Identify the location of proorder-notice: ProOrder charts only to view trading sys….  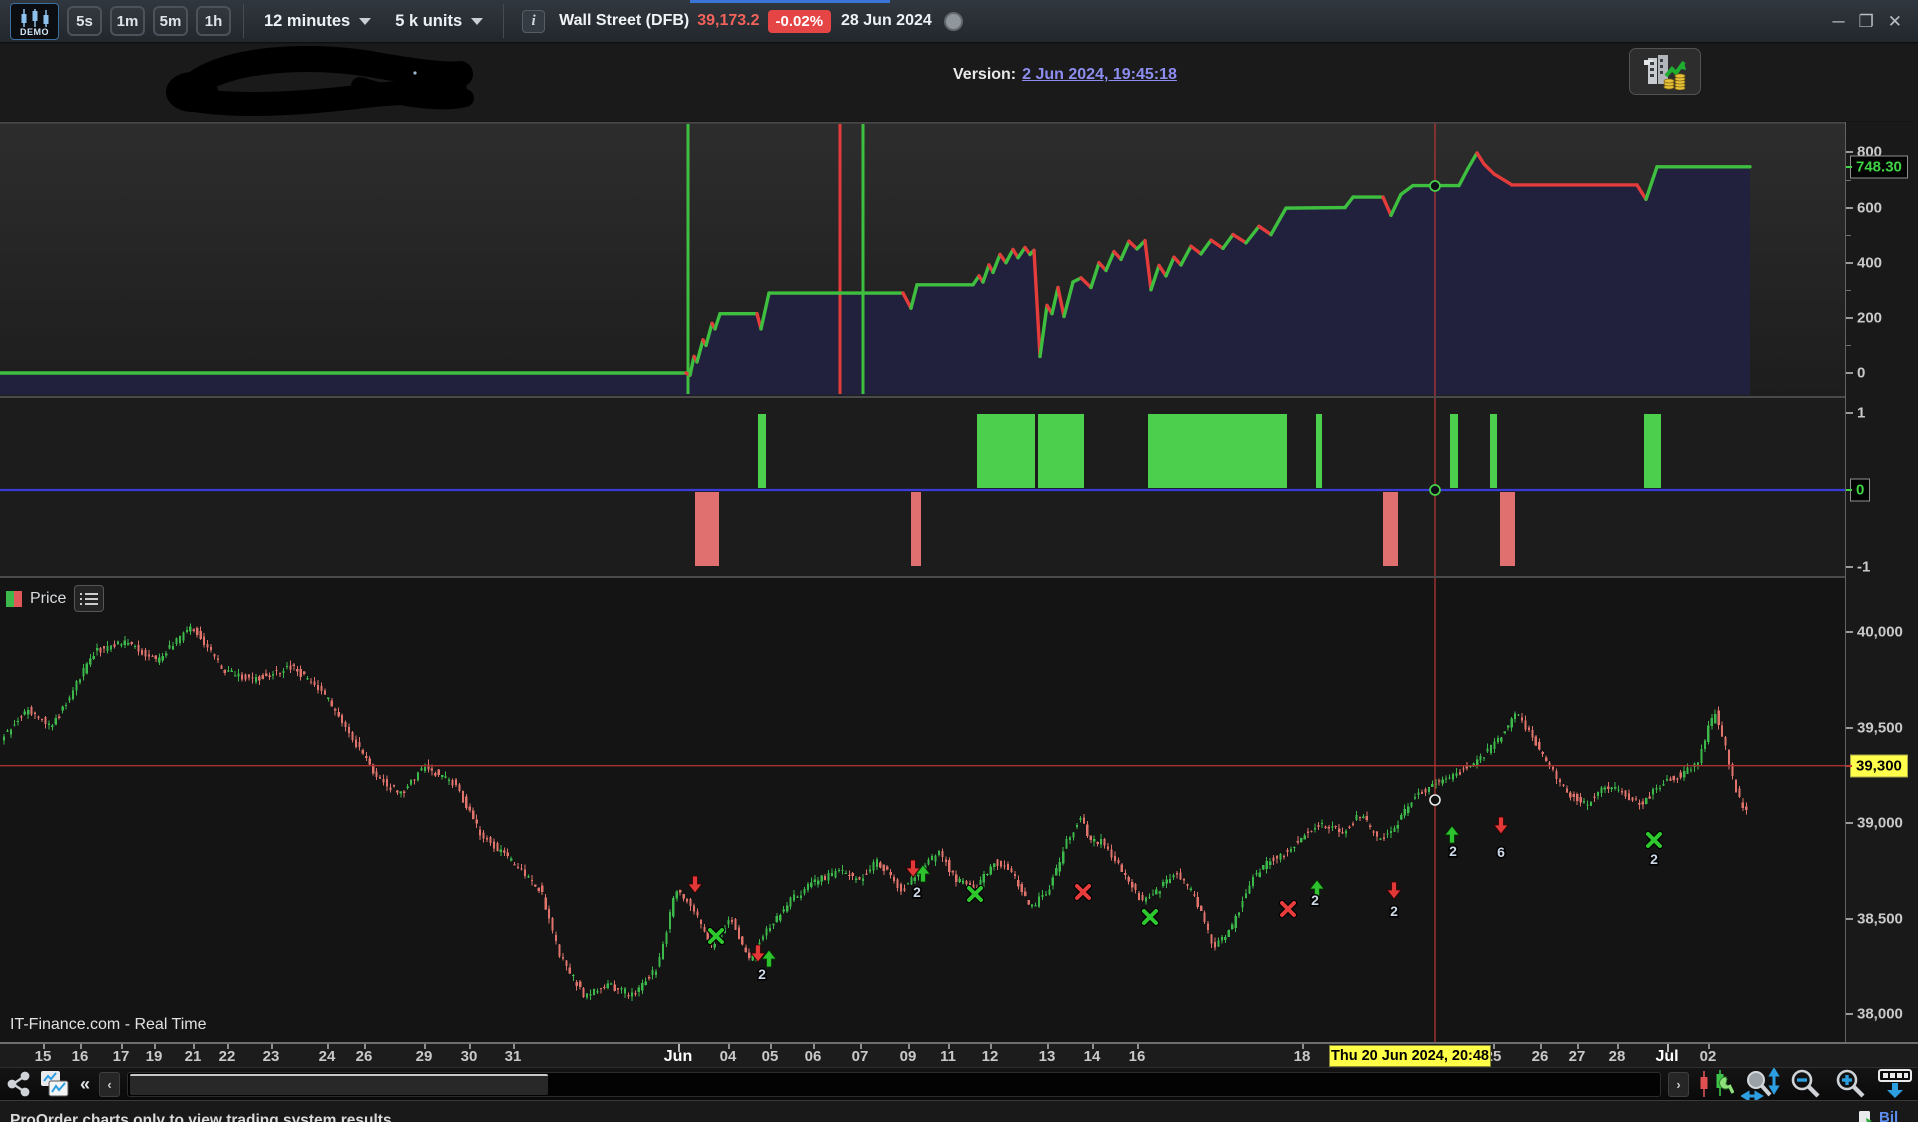
(201, 1117).